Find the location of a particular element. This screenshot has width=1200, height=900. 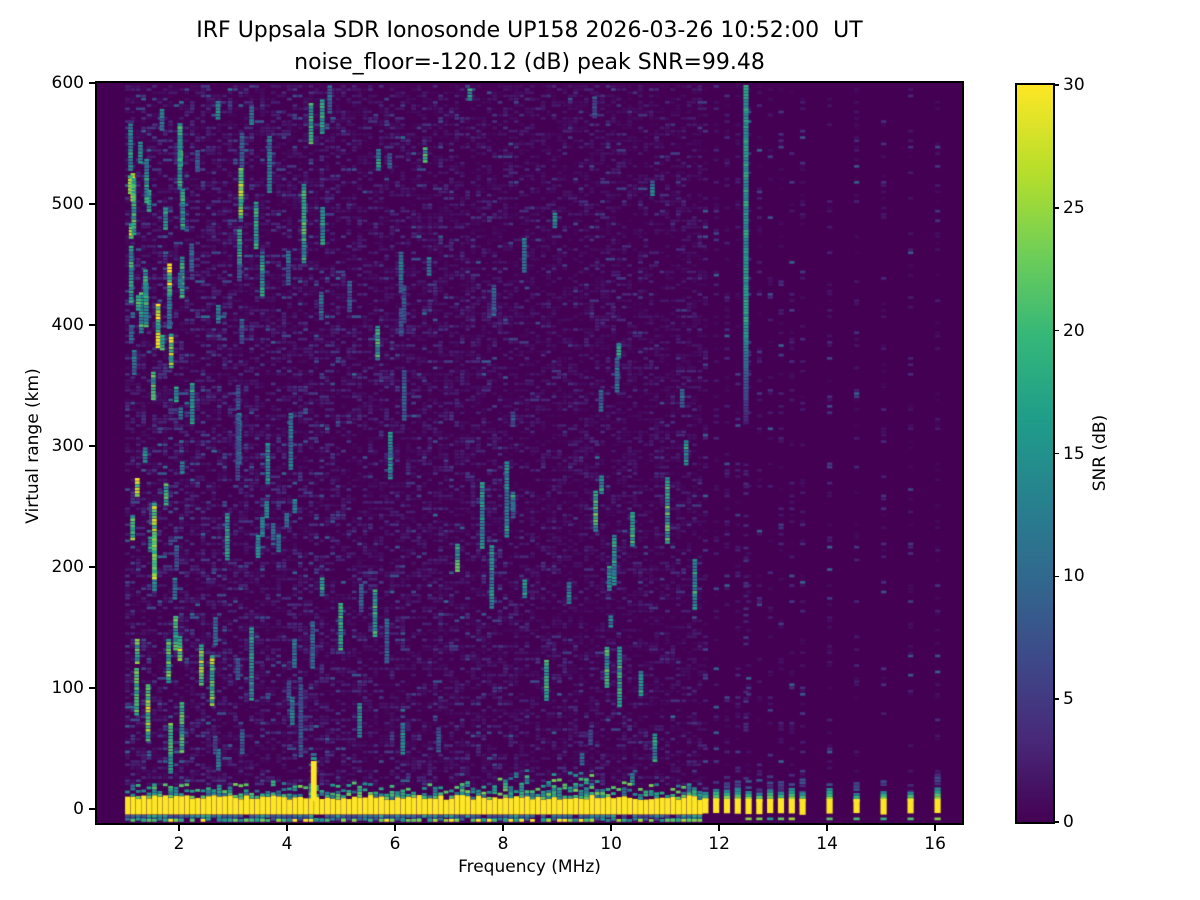

colorbar-tick-label: 25 is located at coordinates (1074, 207).